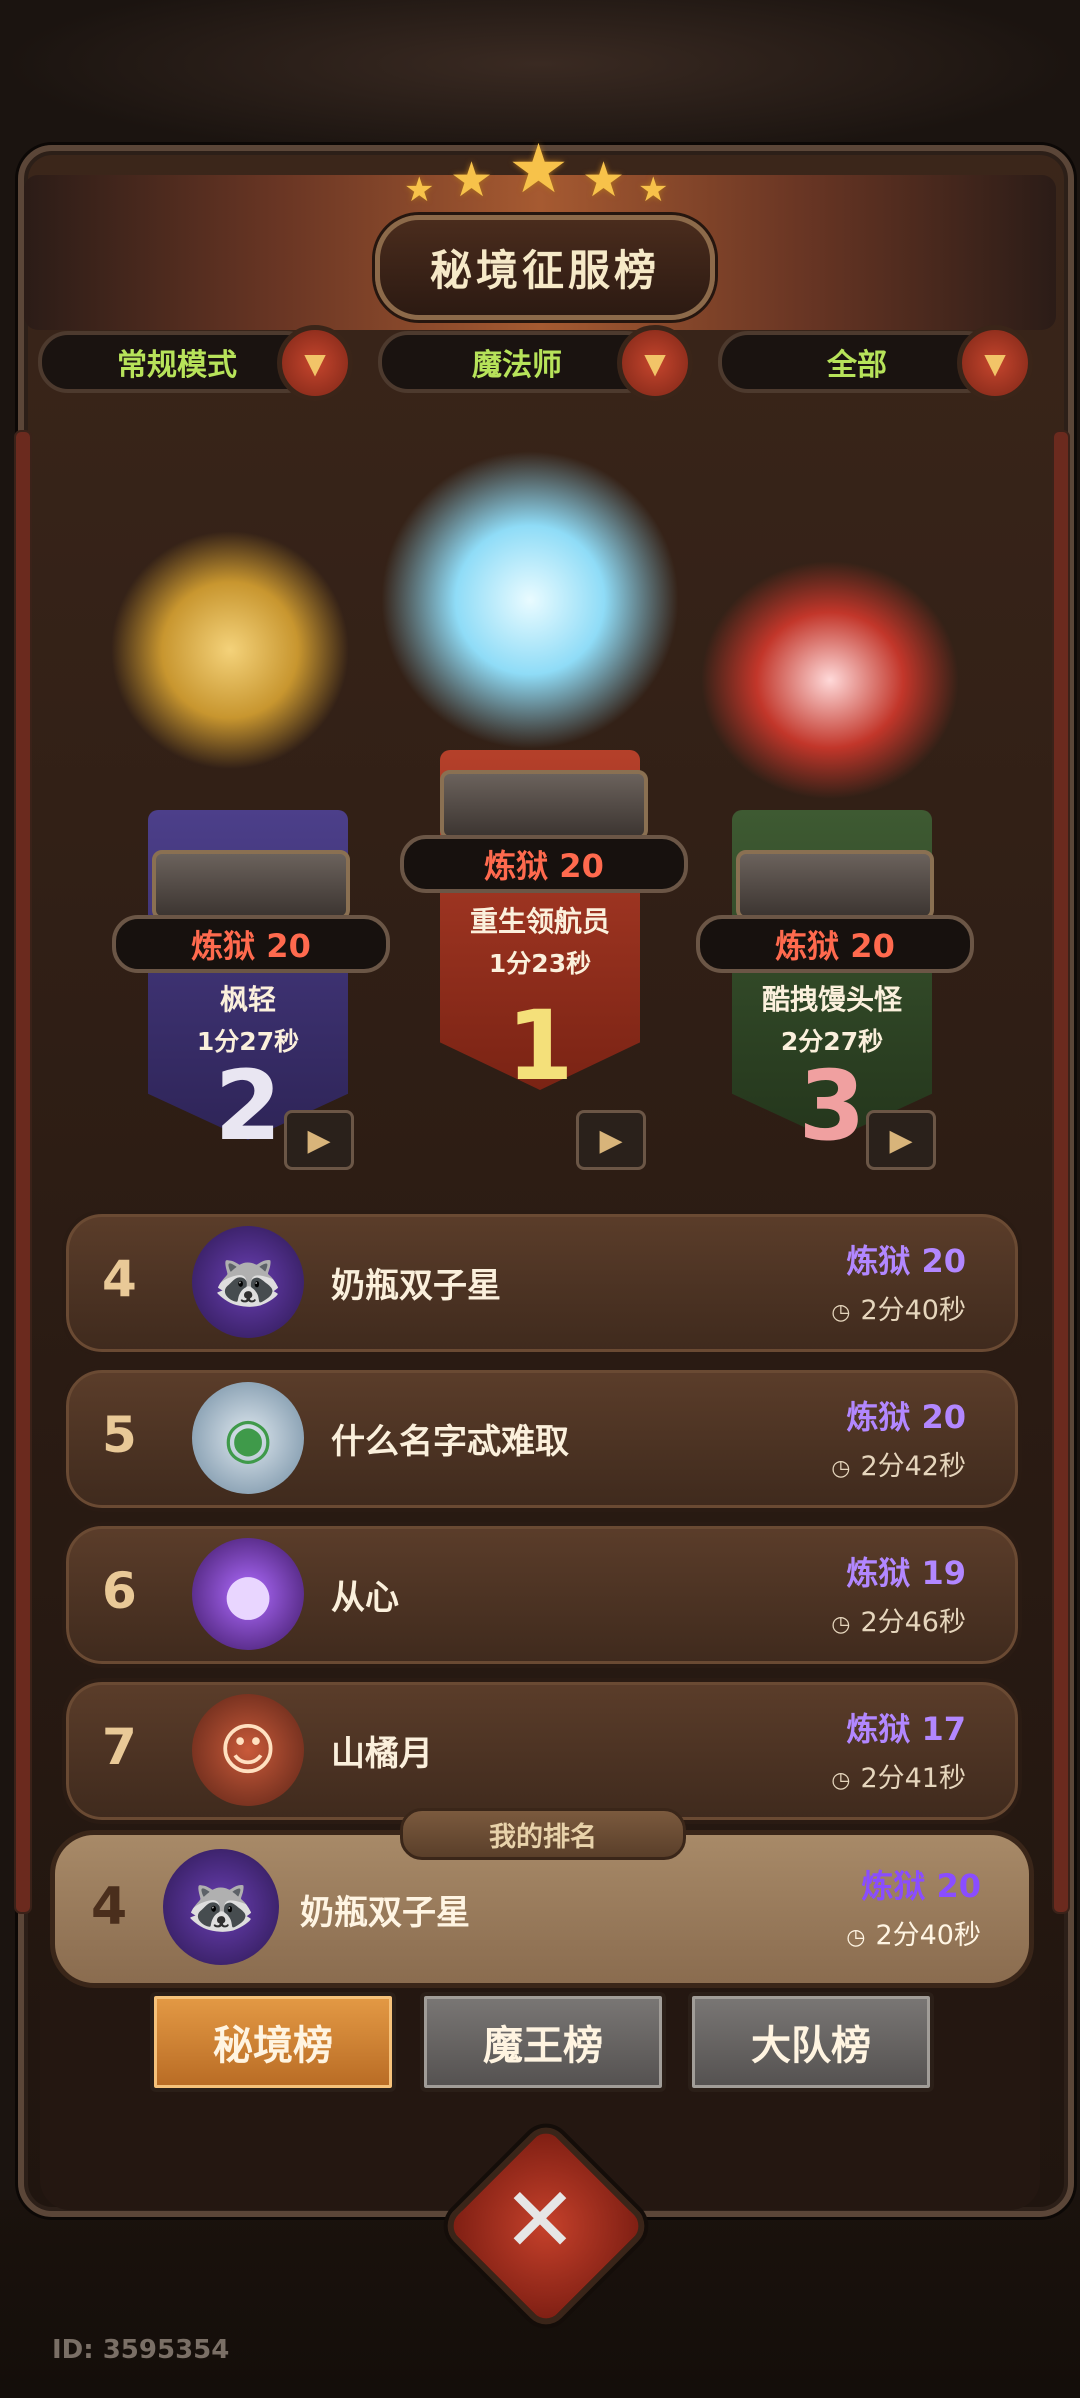  I want to click on filter-mode: 常规模式 ▼, so click(195, 363).